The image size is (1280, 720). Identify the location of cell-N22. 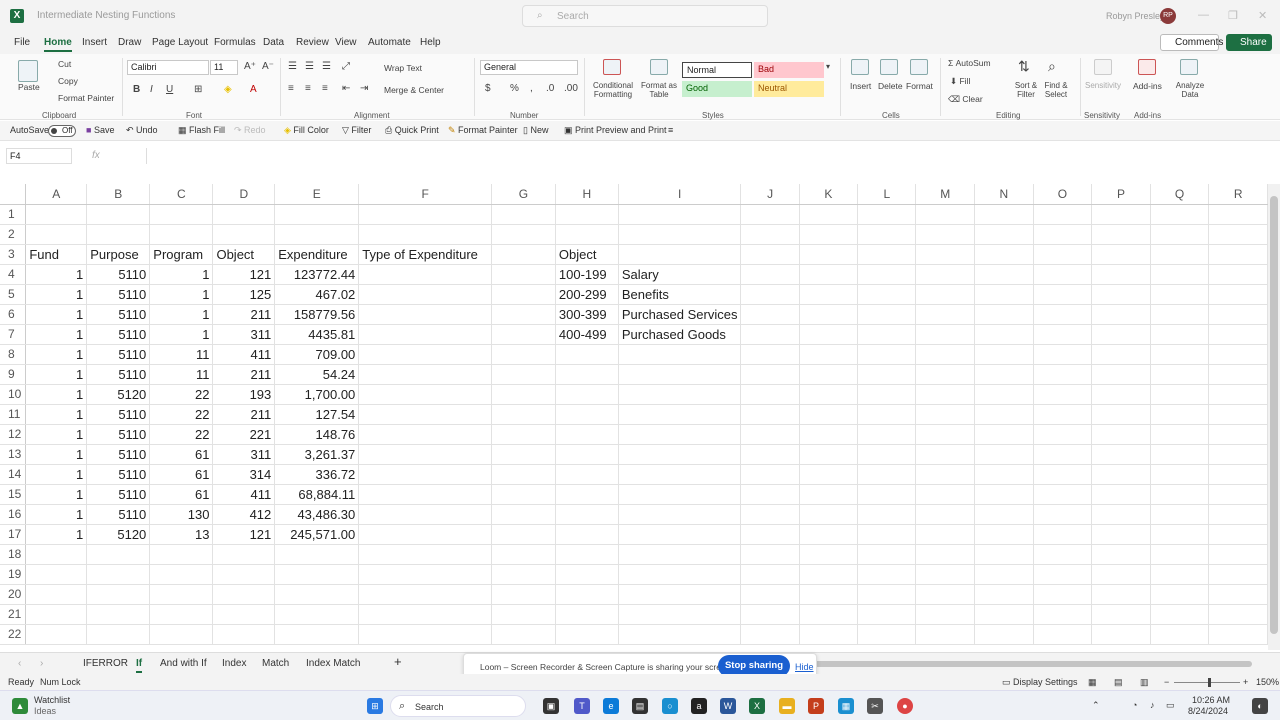
(1004, 634).